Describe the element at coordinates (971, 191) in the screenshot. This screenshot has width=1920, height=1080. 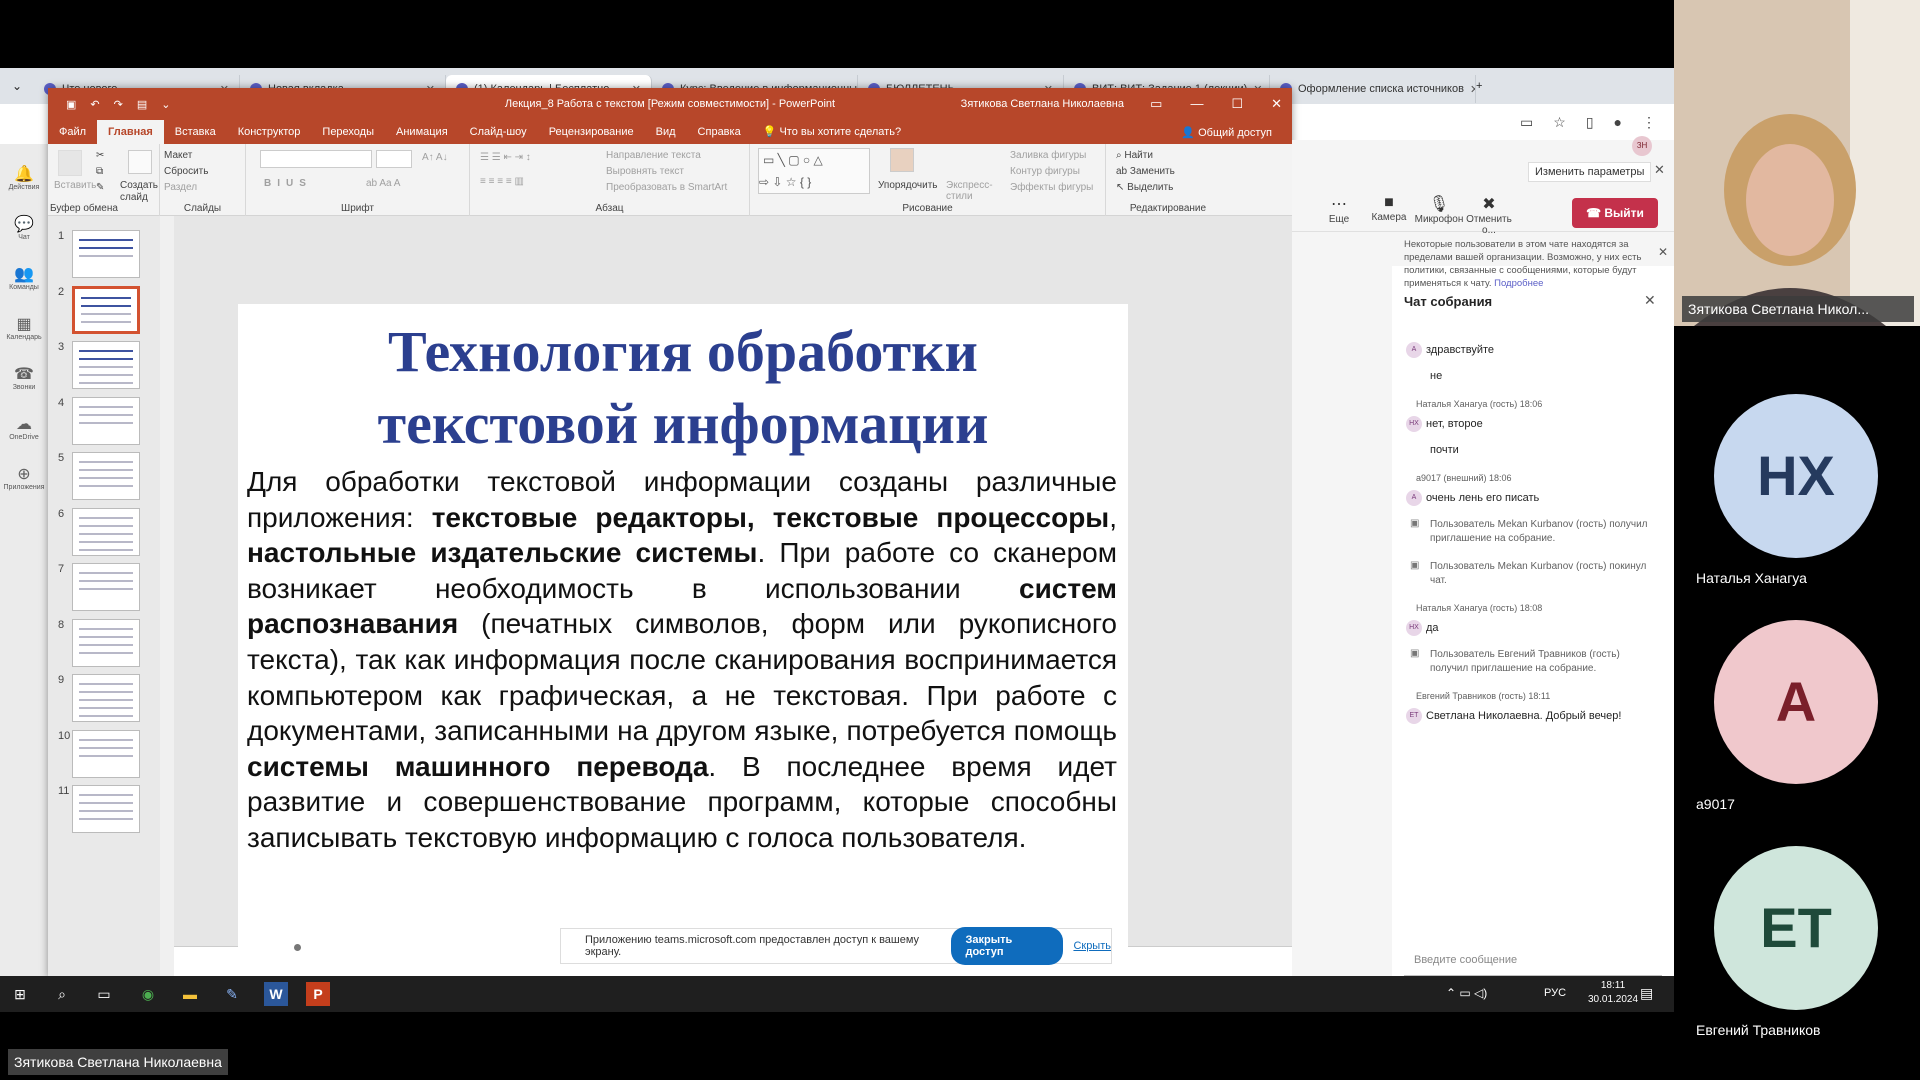
I see `quick-styles-button: Экспресс-стили` at that location.